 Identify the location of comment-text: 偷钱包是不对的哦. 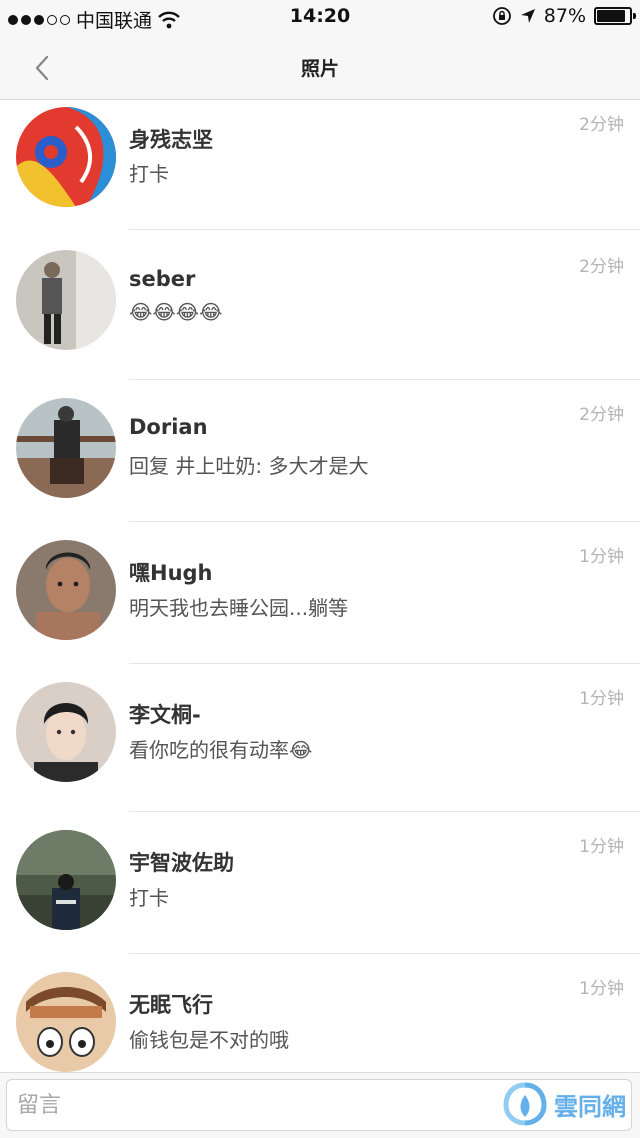
(209, 1040).